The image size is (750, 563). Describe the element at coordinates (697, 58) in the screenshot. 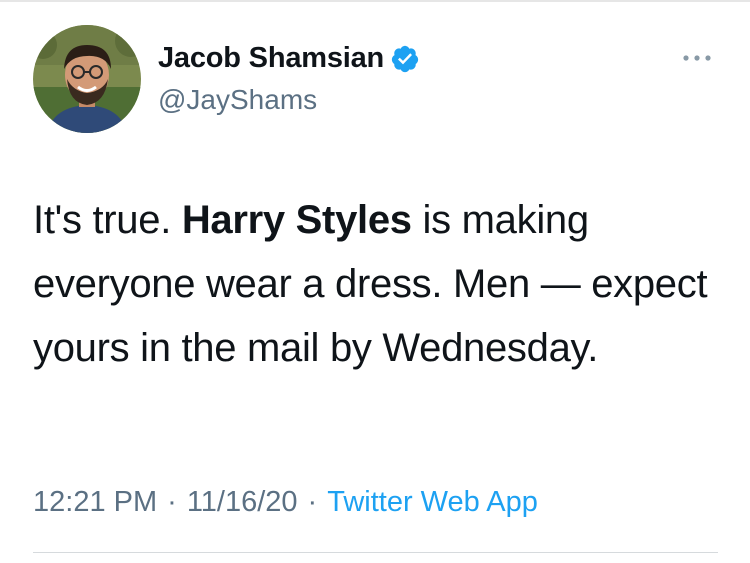

I see `more-options-icon` at that location.